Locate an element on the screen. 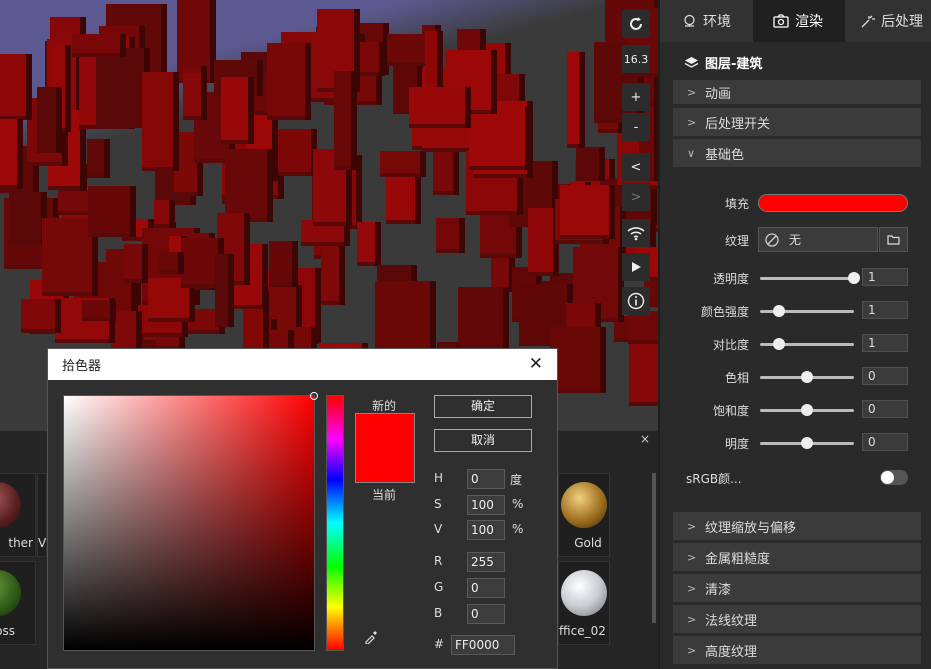 The image size is (931, 669). slider-row: 透明度 1 is located at coordinates (797, 278).